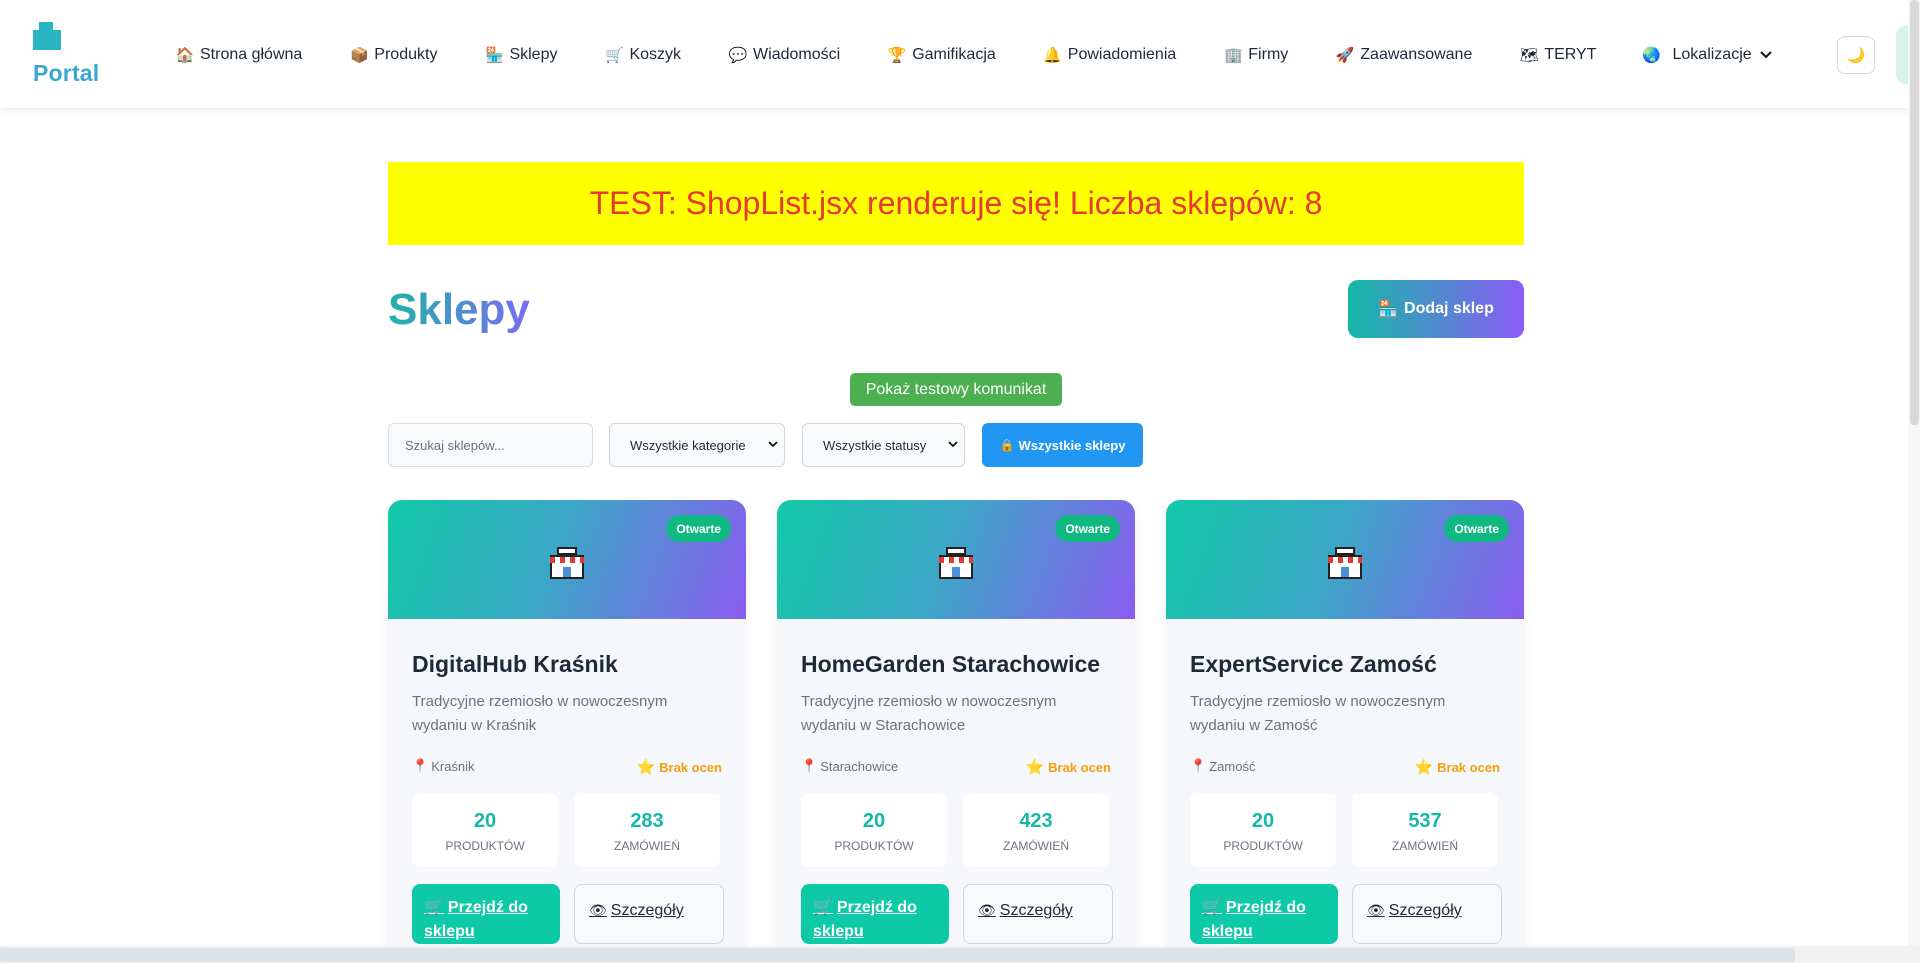 The height and width of the screenshot is (963, 1920). Describe the element at coordinates (1436, 309) in the screenshot. I see `add-shop-button: 🏪 Dodaj sklep` at that location.